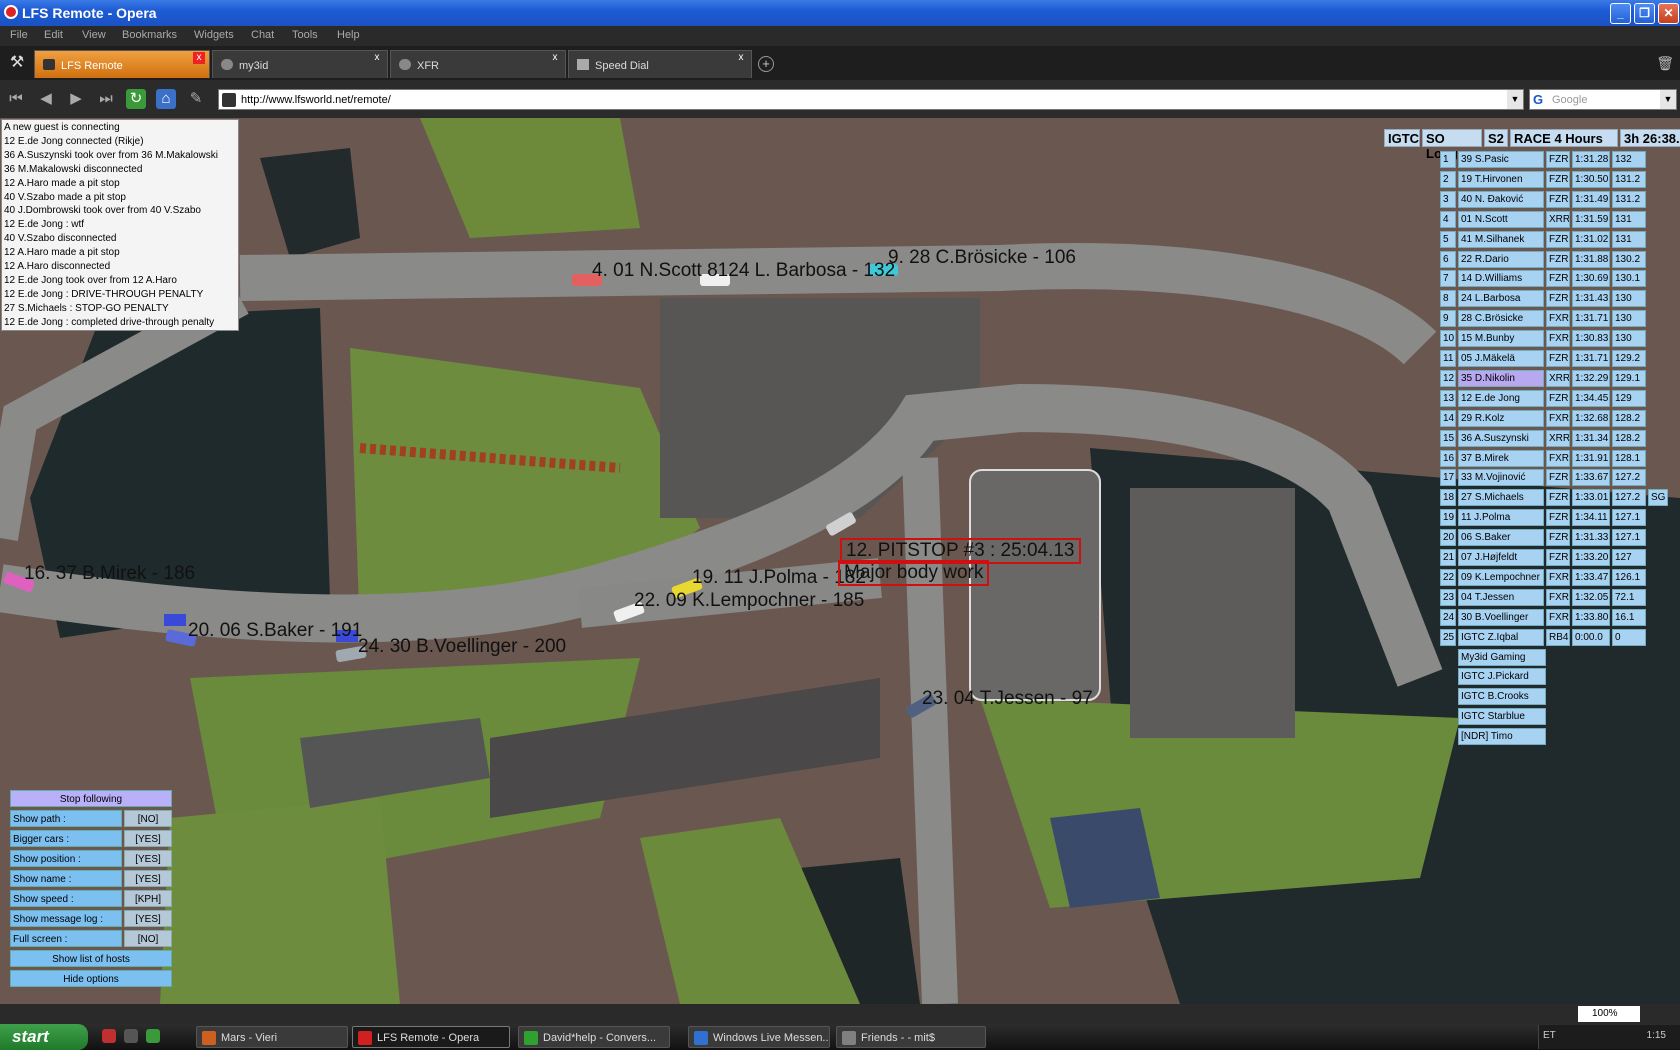 The width and height of the screenshot is (1680, 1050). Describe the element at coordinates (272, 1037) in the screenshot. I see `taskbar-item: Mars - Vieri` at that location.